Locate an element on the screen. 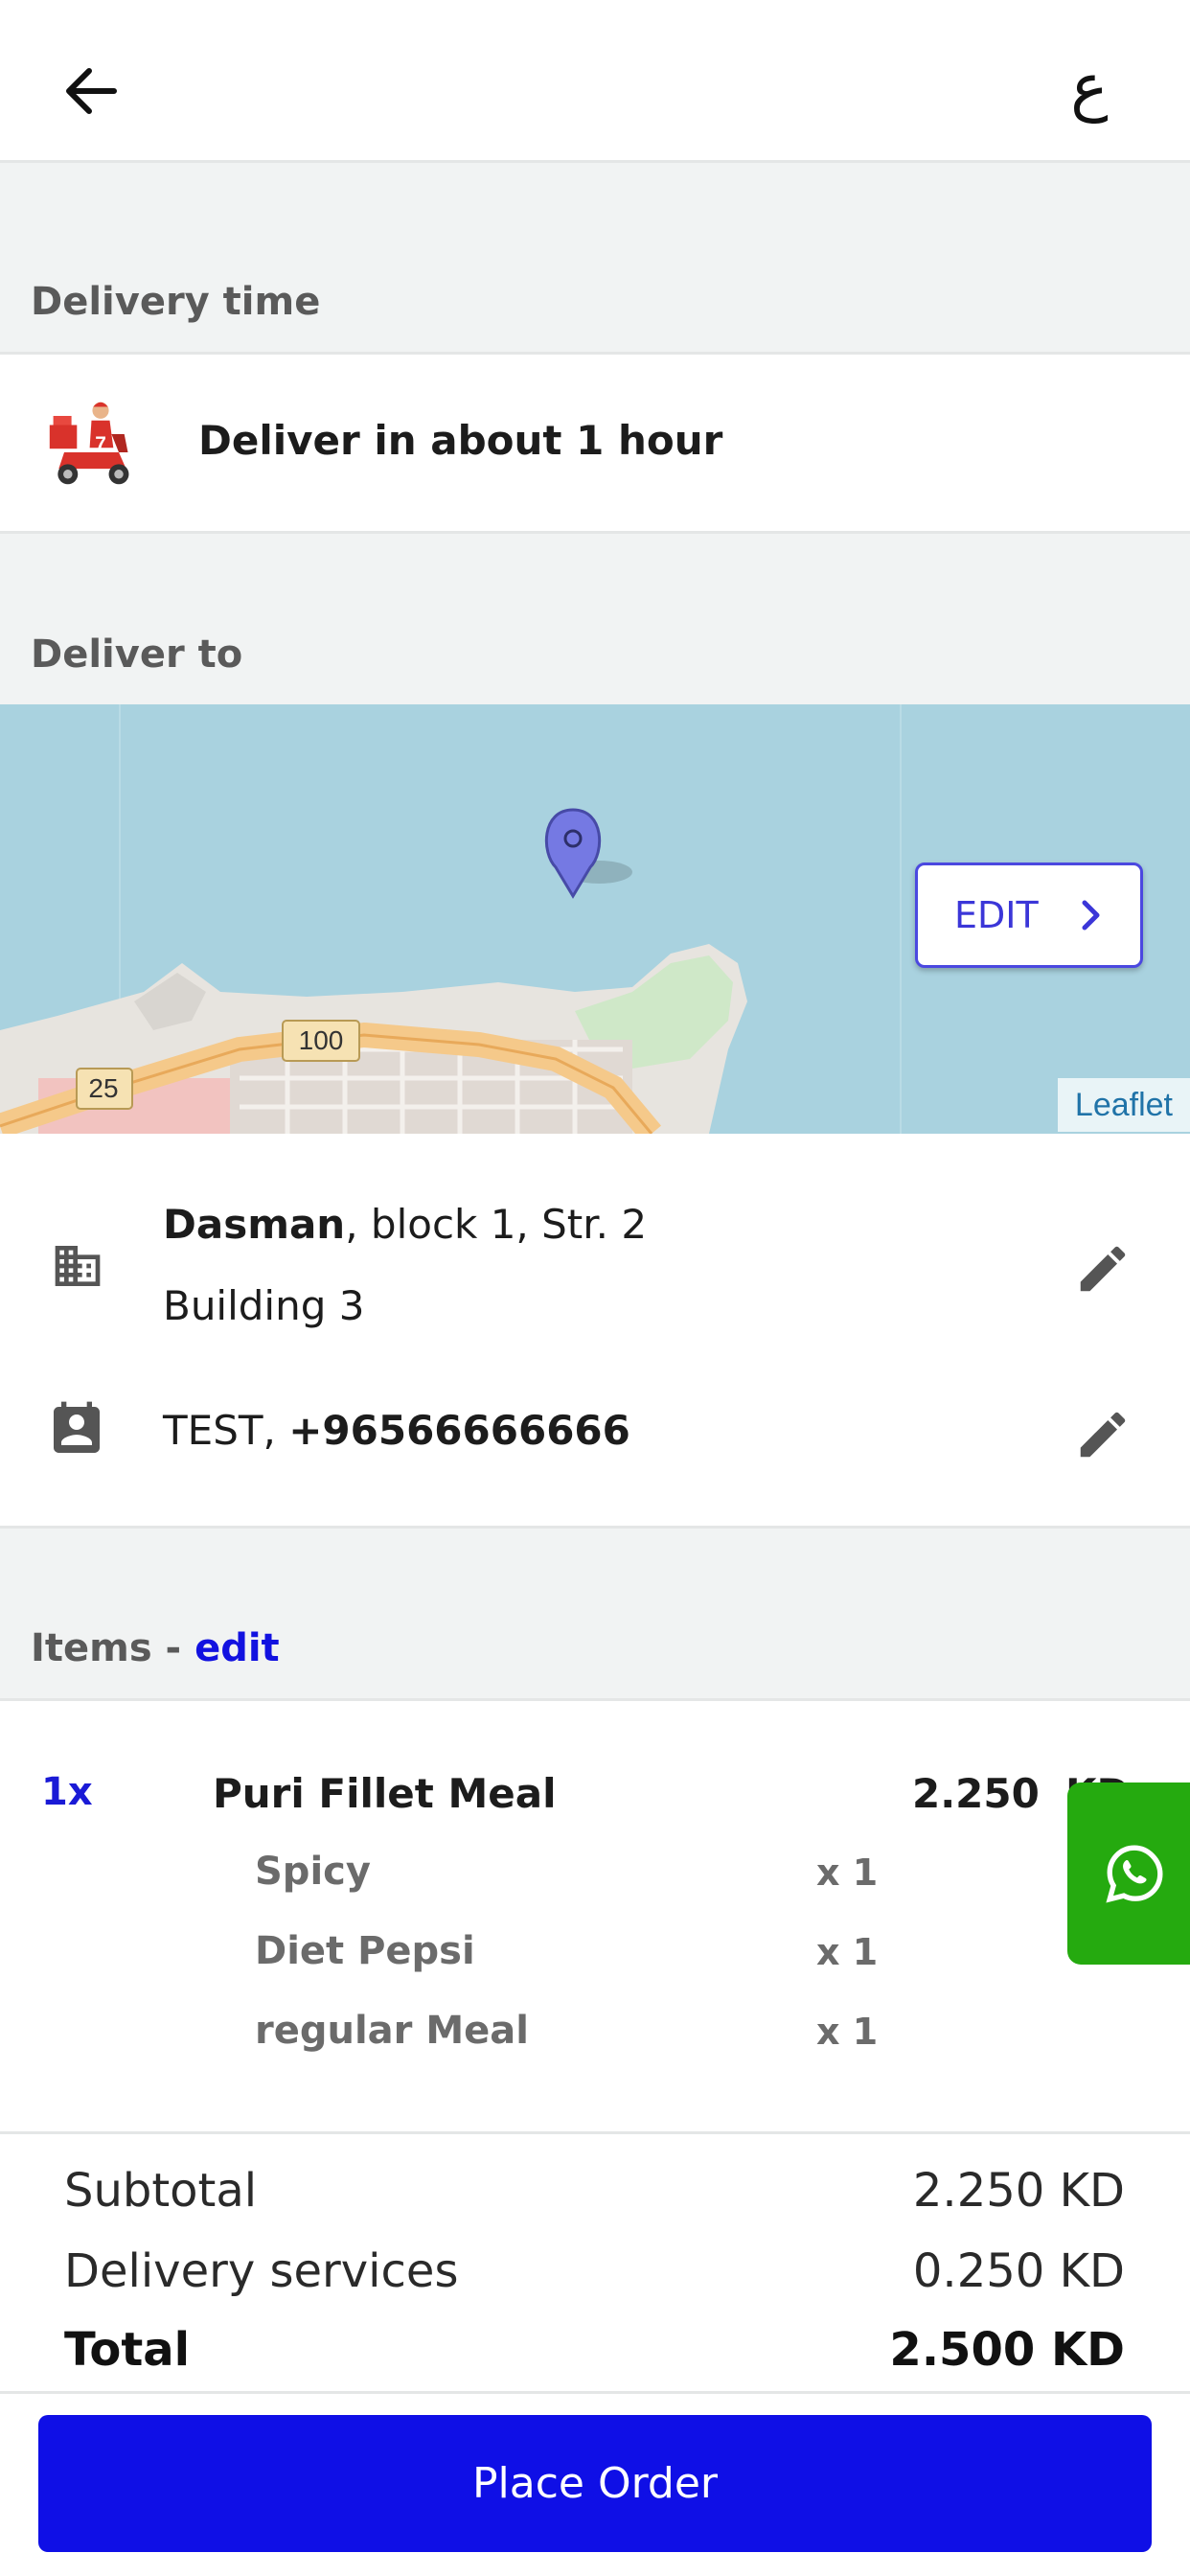  items-title: Items - is located at coordinates (113, 1648).